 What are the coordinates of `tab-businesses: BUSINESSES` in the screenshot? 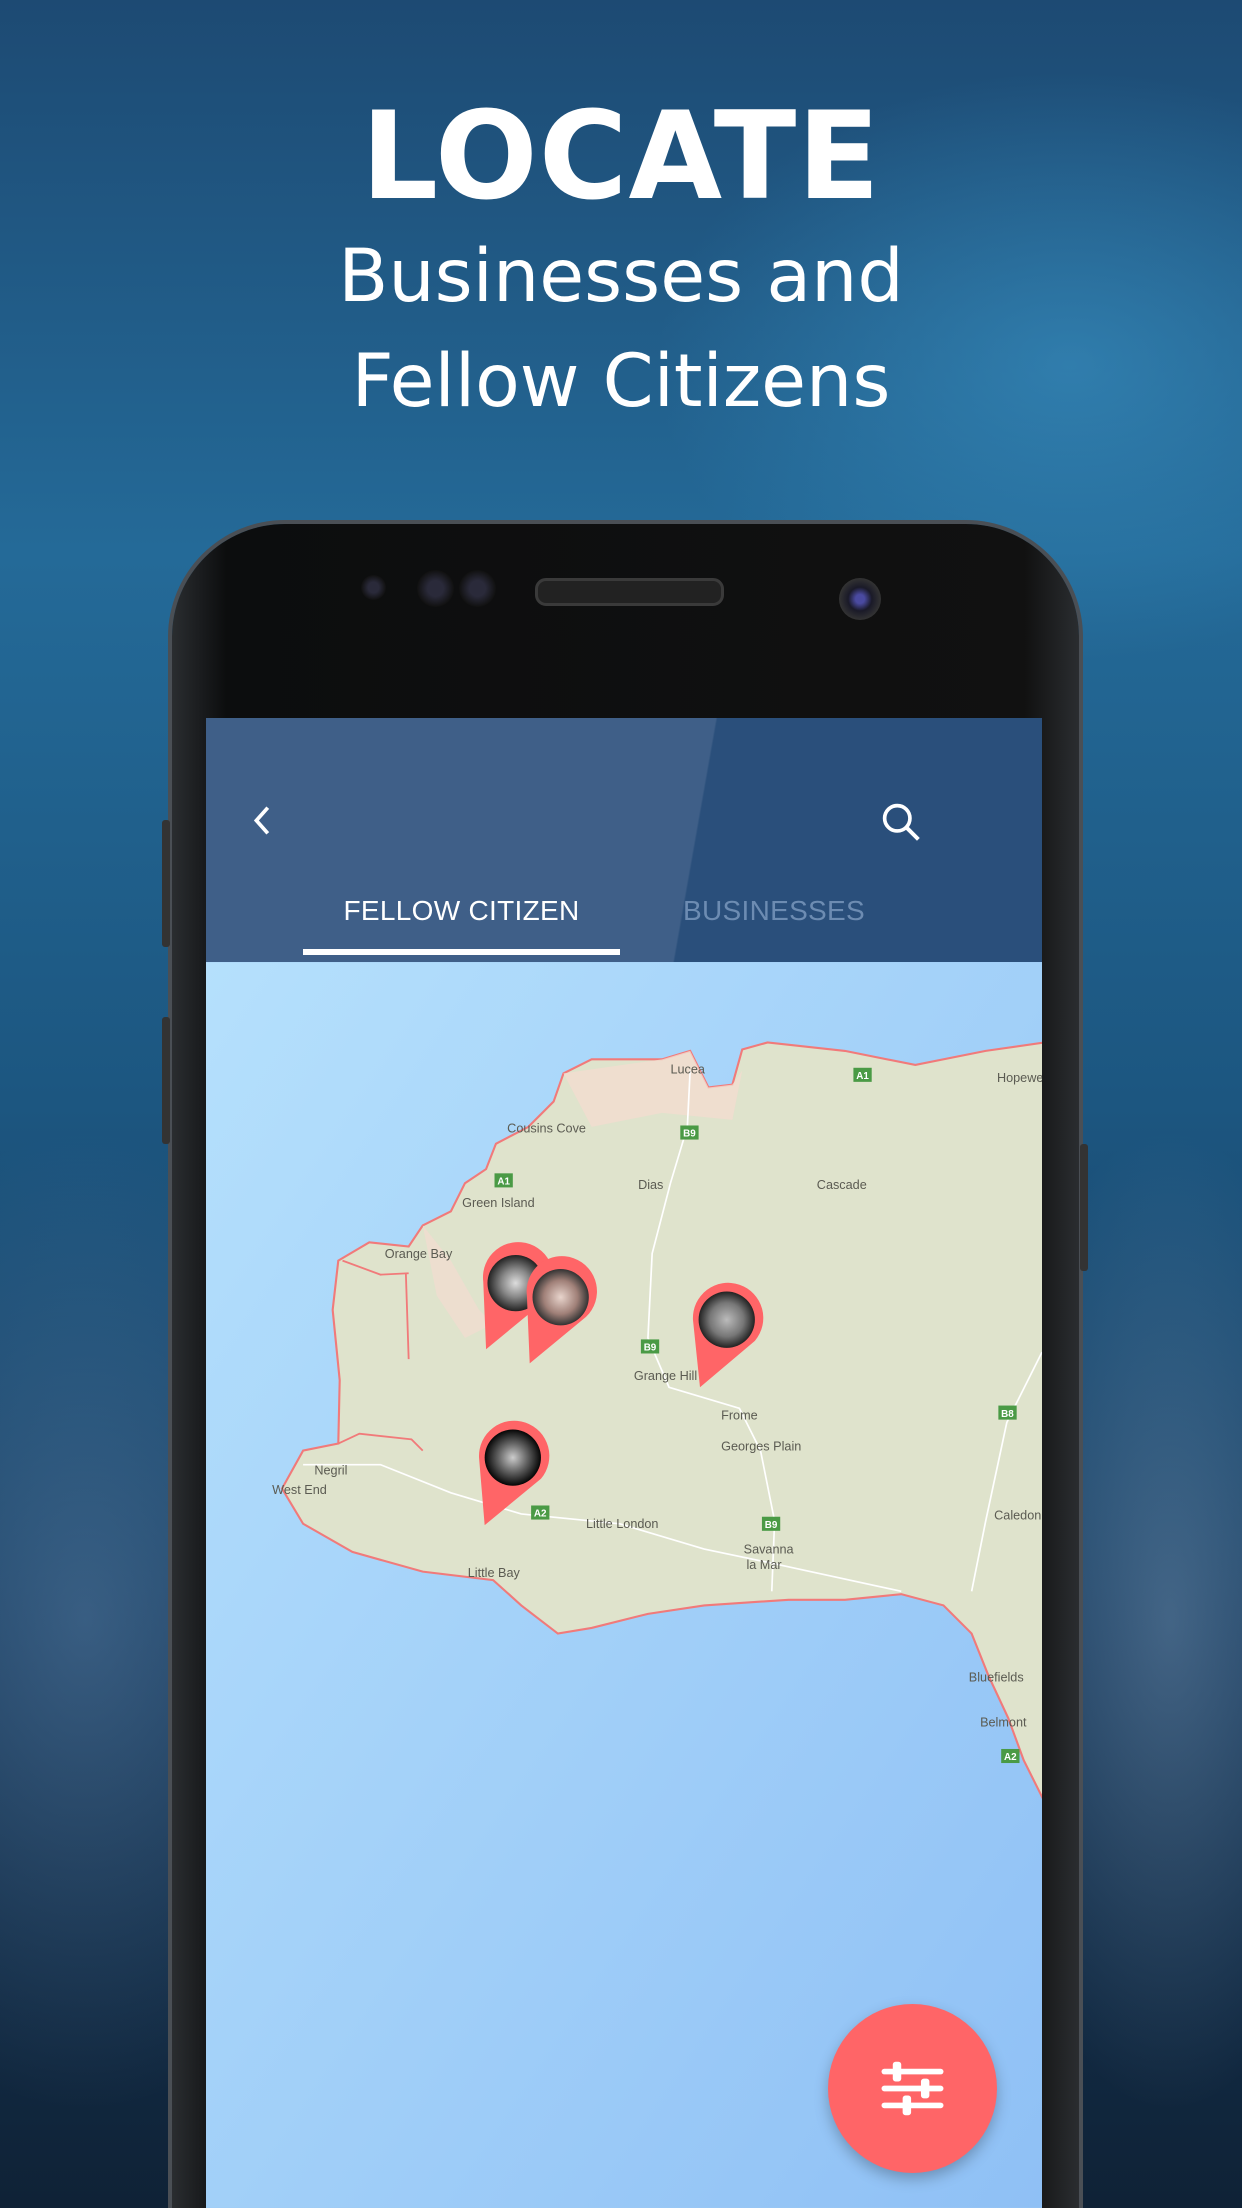 It's located at (774, 911).